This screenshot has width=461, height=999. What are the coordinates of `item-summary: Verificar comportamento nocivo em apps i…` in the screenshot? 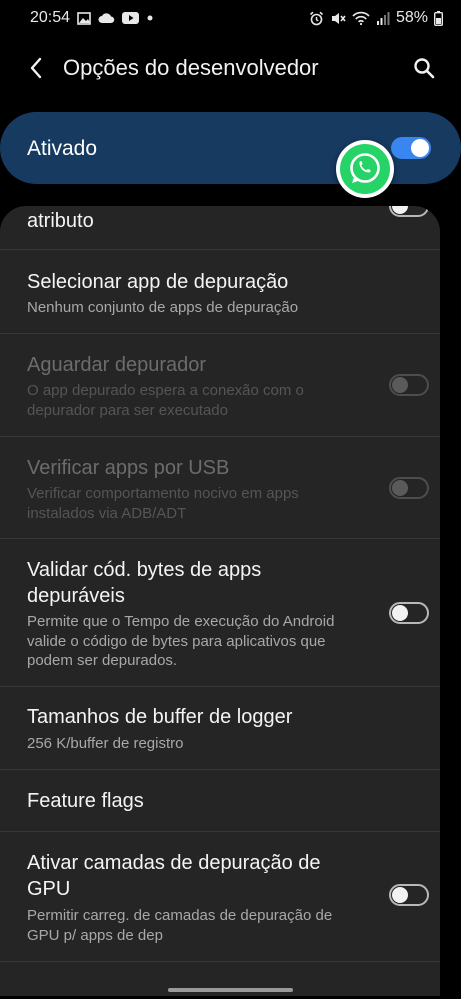 It's located at (163, 503).